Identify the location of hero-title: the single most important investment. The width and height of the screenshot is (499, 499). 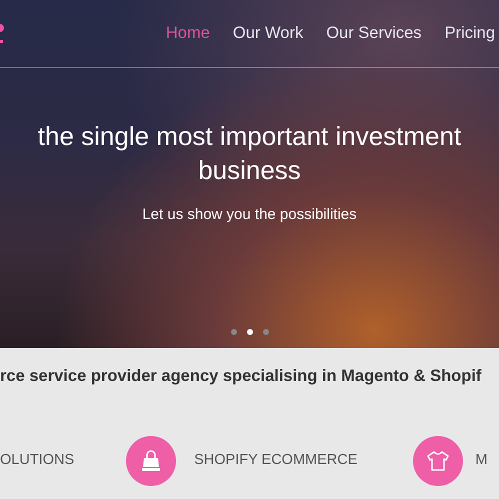
(249, 136).